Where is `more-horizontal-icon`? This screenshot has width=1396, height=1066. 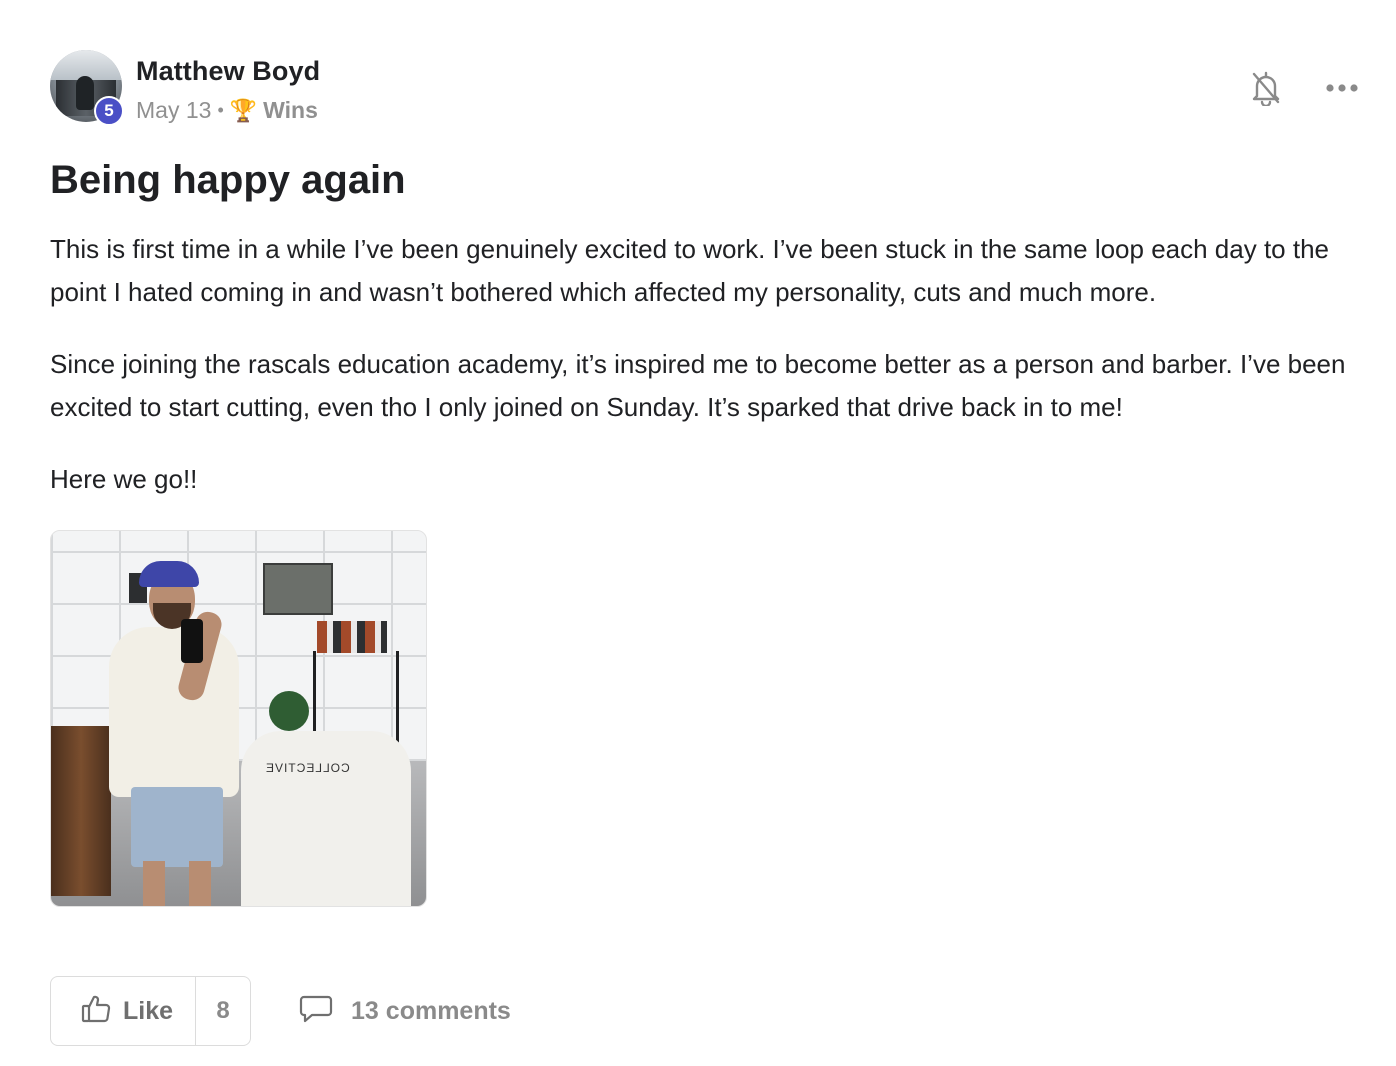 more-horizontal-icon is located at coordinates (1342, 88).